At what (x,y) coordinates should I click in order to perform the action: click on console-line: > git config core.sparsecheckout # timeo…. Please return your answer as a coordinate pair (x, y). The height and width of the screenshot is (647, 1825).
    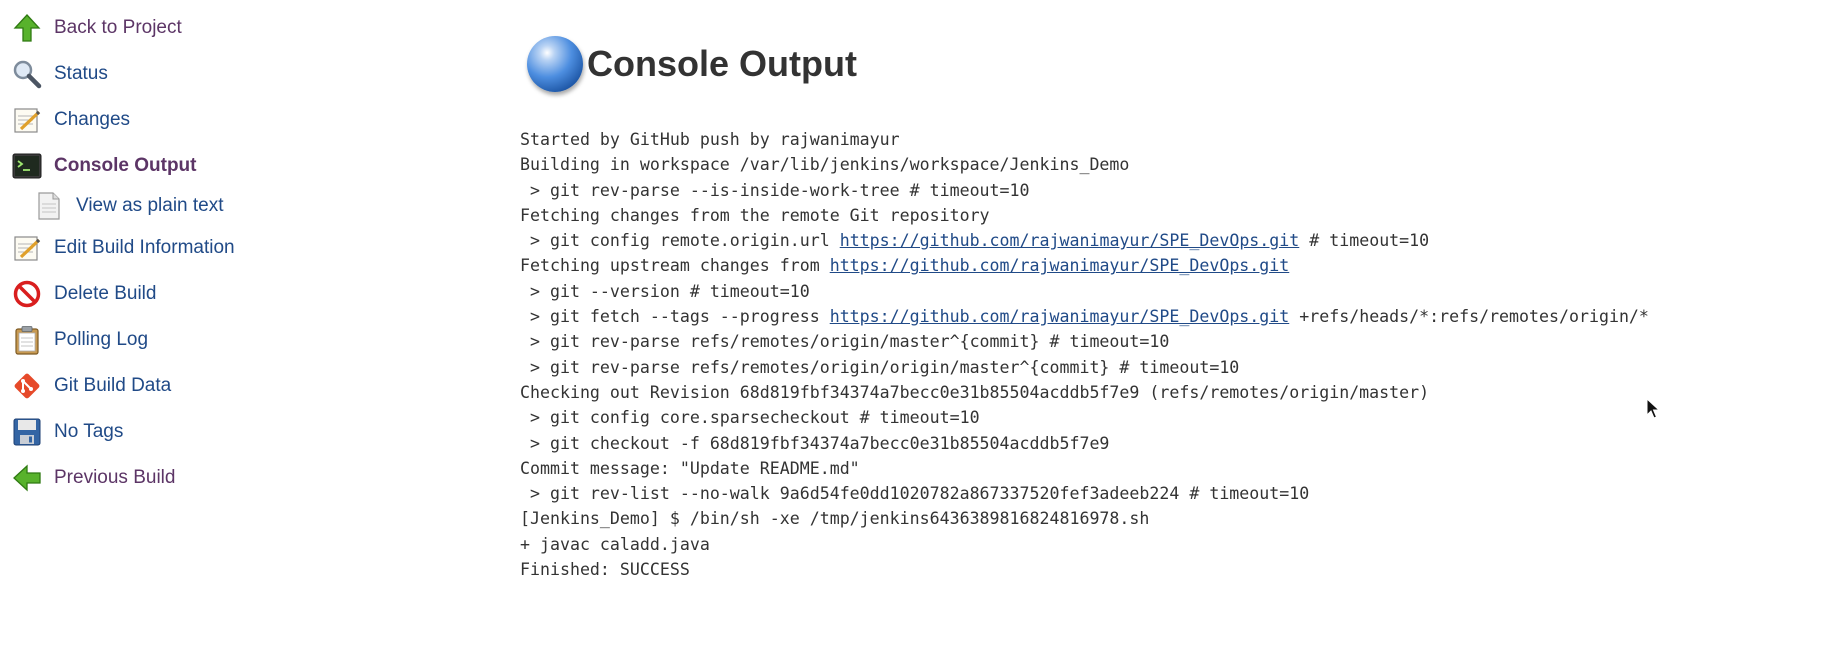
    Looking at the image, I should click on (750, 418).